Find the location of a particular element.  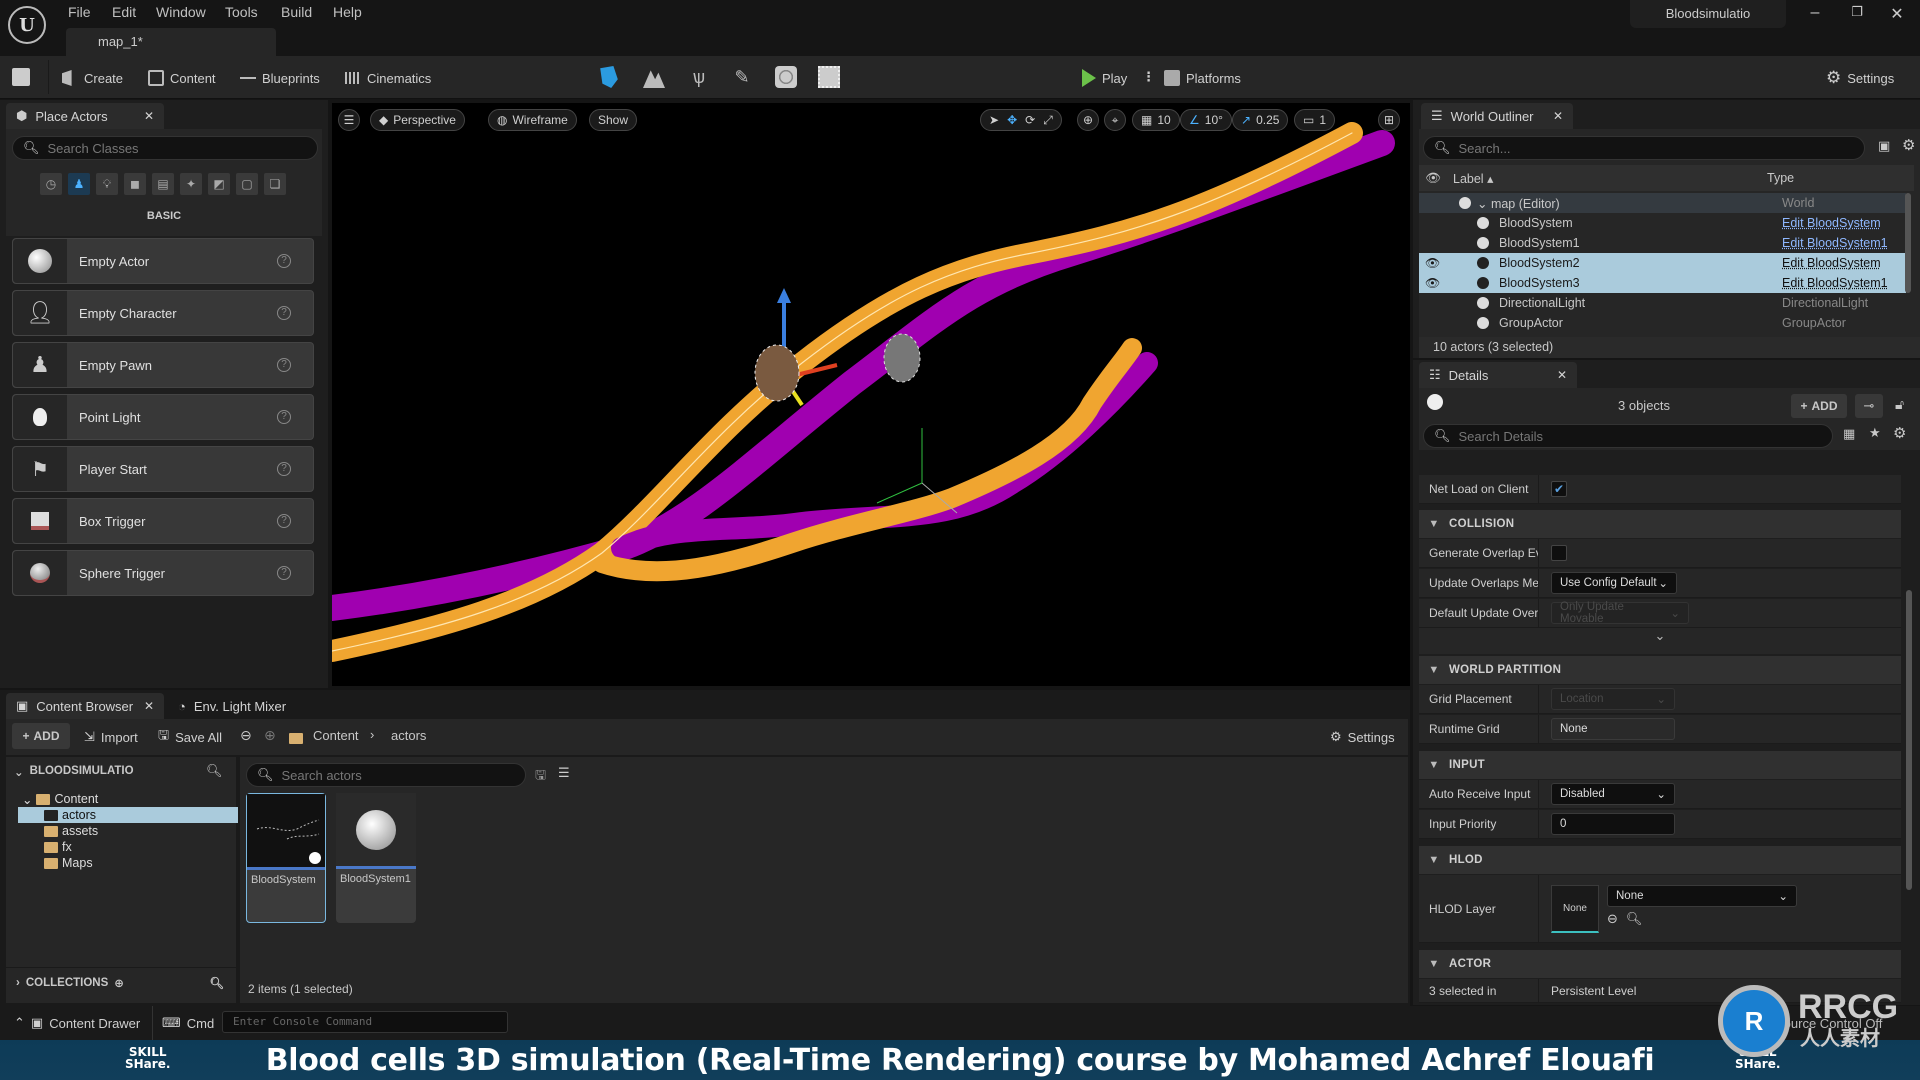

menu-tools: Tools is located at coordinates (241, 12).